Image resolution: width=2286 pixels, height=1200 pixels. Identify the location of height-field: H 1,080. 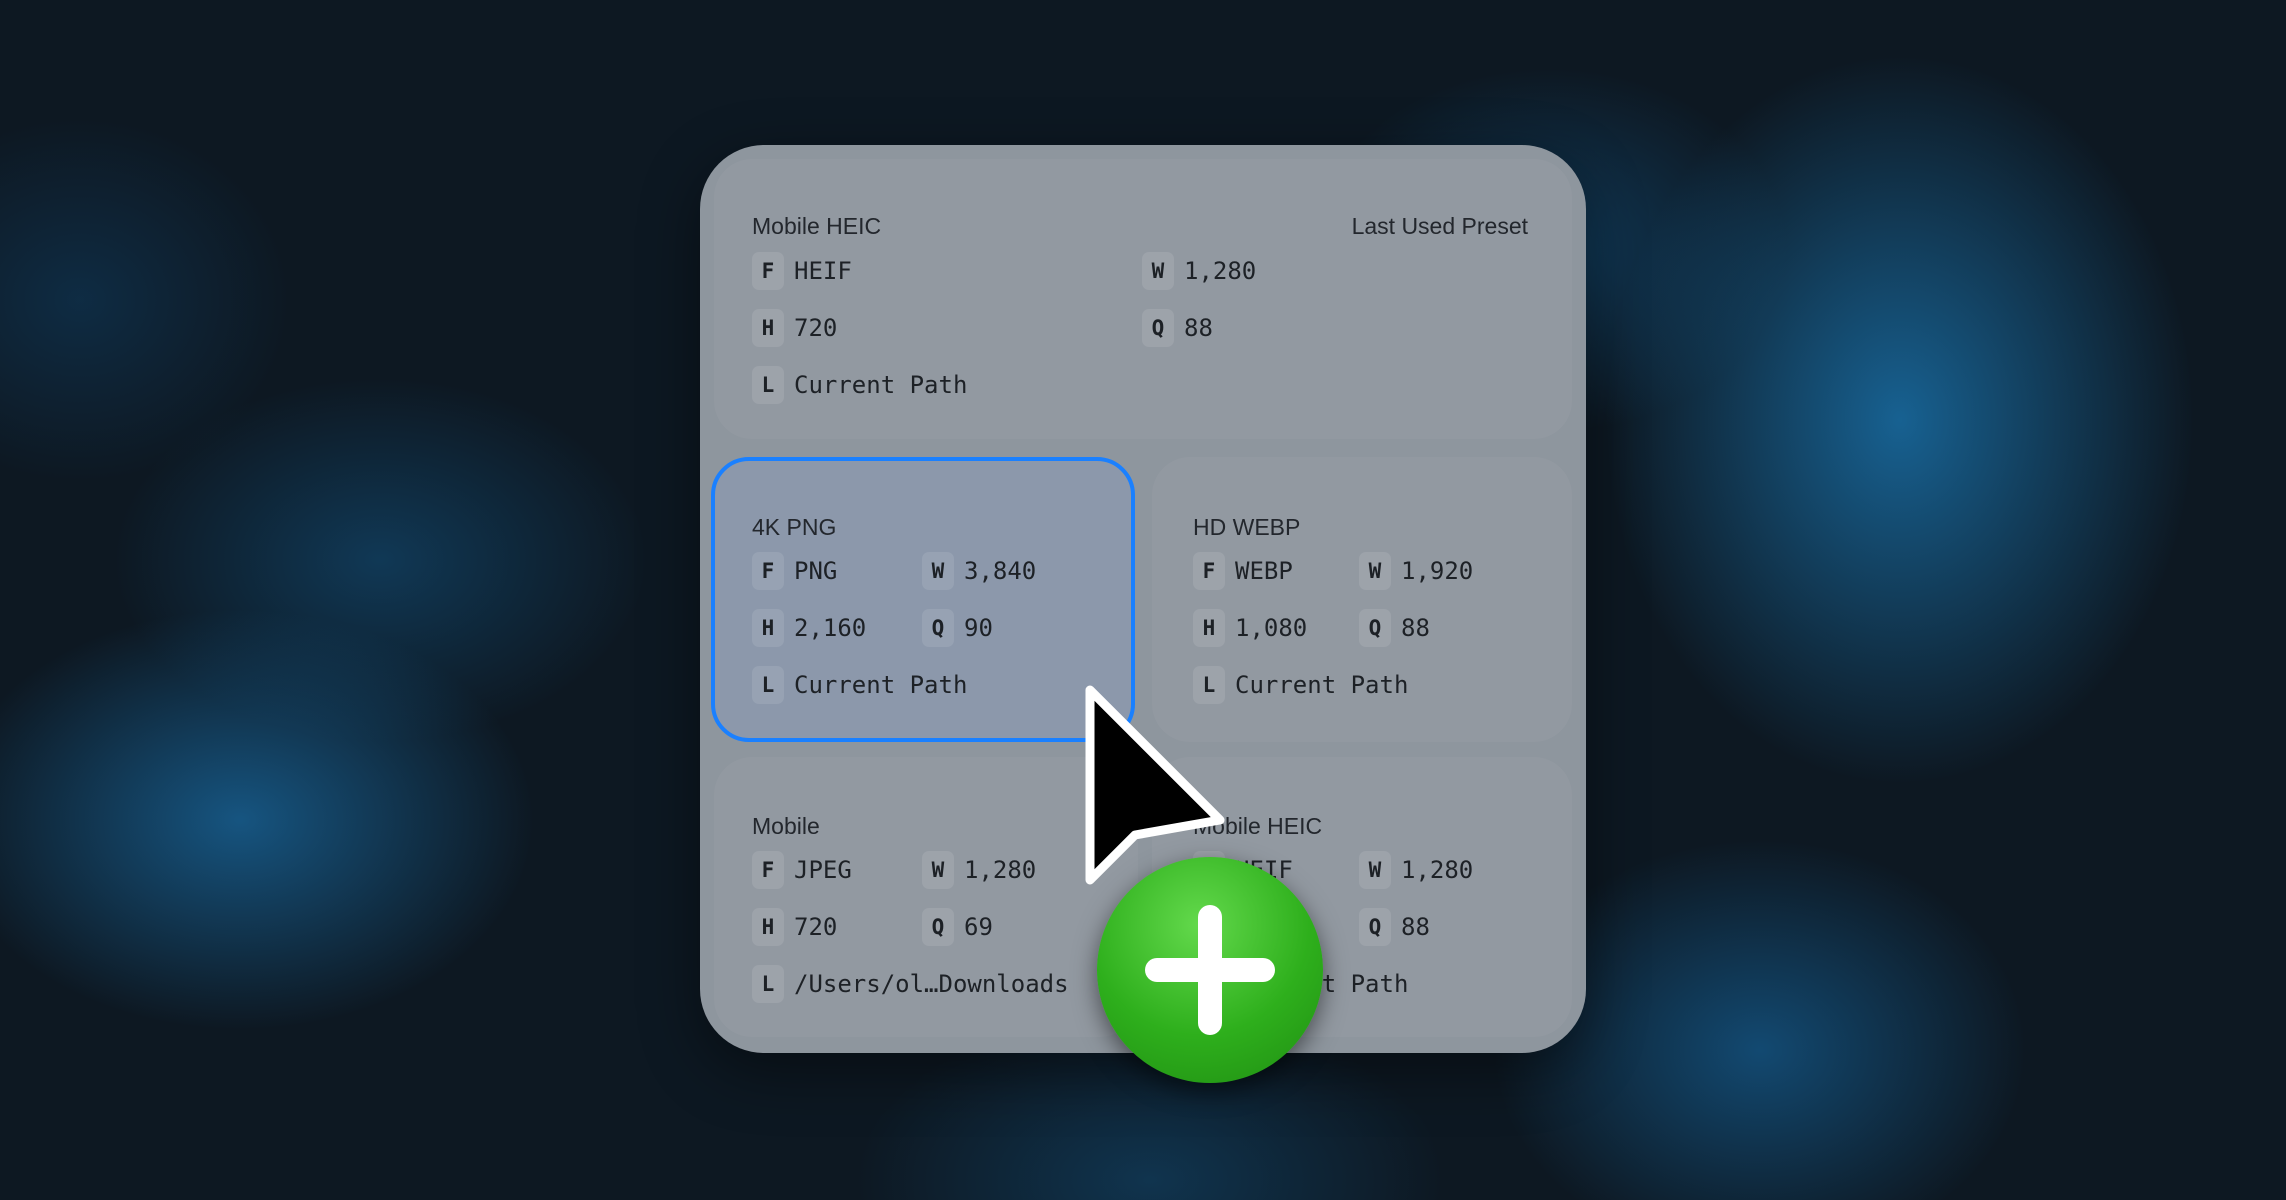
(1250, 628).